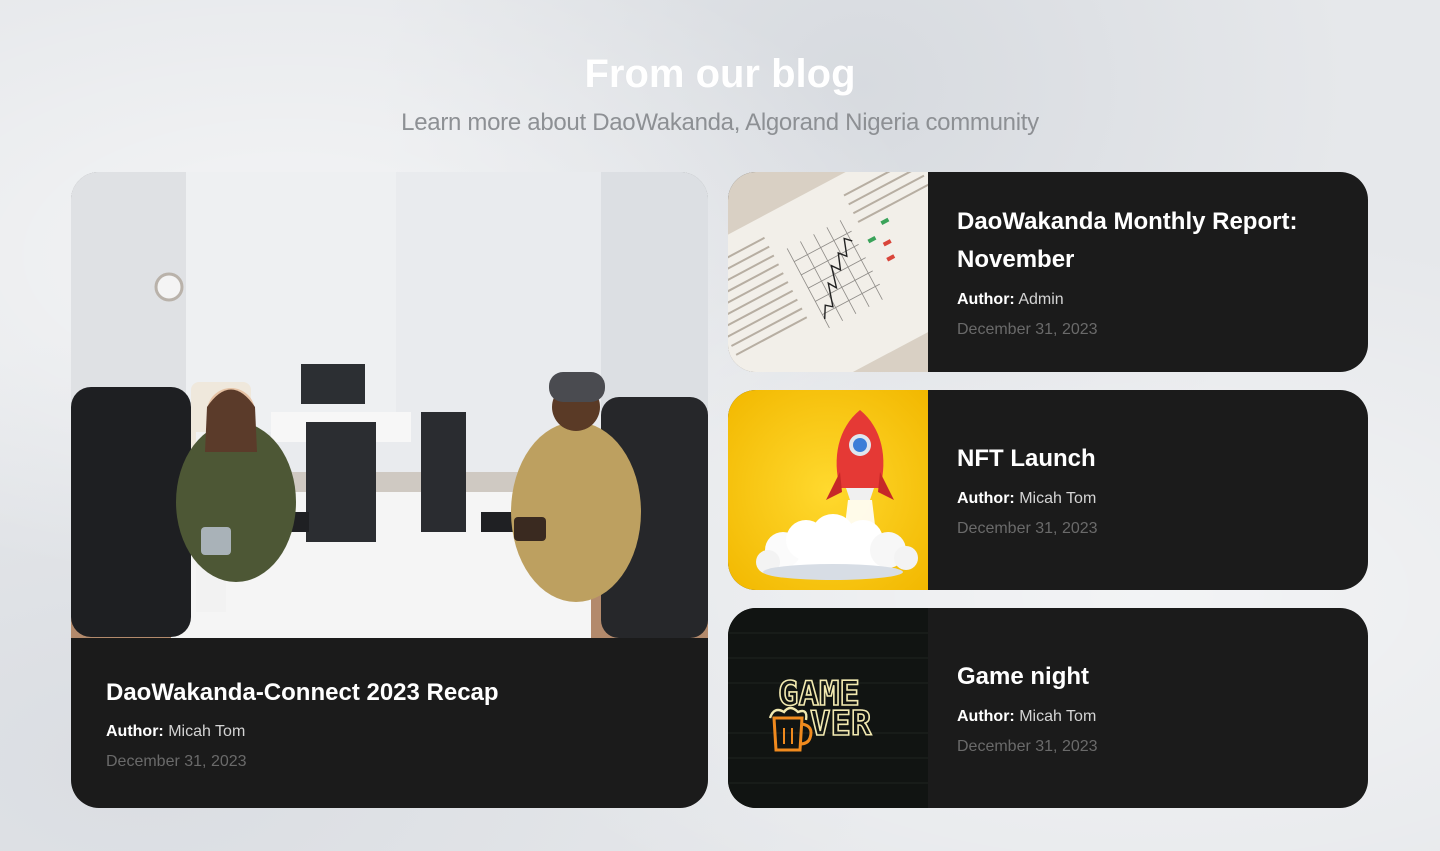 The height and width of the screenshot is (851, 1440). What do you see at coordinates (828, 272) in the screenshot?
I see `report-chart-image` at bounding box center [828, 272].